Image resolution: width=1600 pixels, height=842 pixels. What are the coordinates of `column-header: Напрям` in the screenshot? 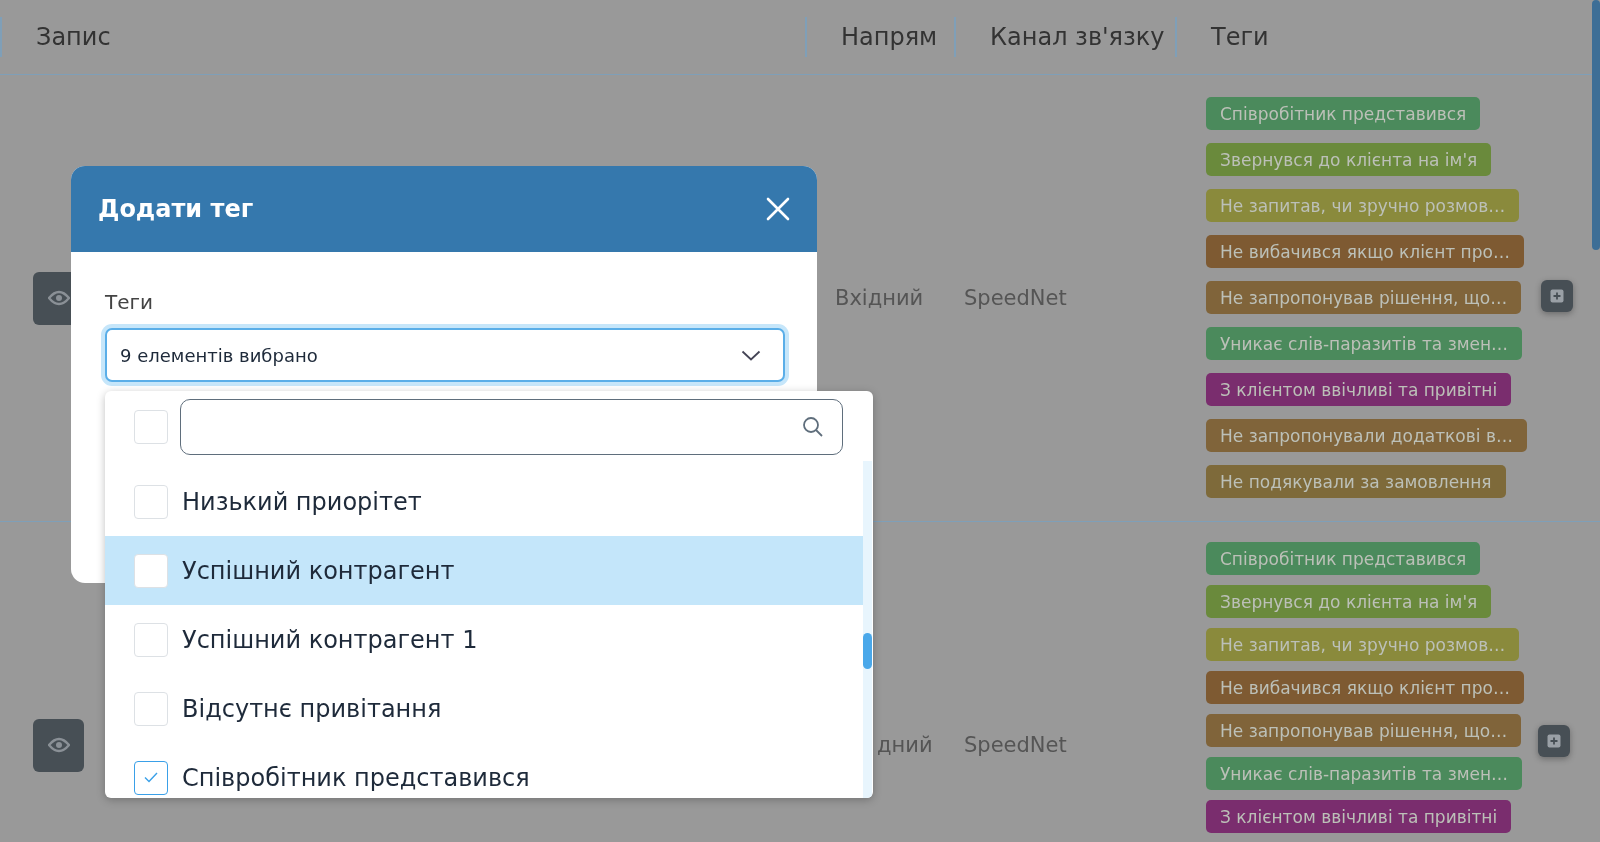 It's located at (889, 37).